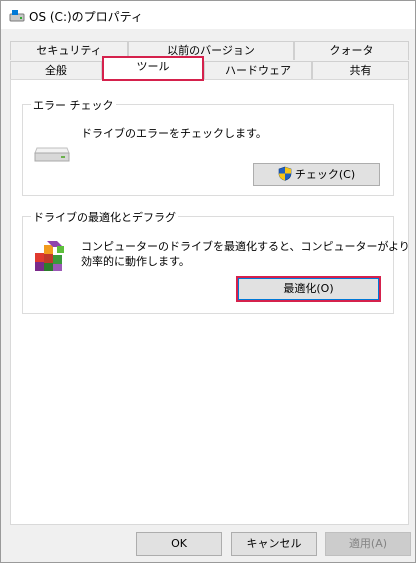 The height and width of the screenshot is (563, 416). What do you see at coordinates (86, 17) in the screenshot?
I see `window-title: OS (C:)のプロパティ` at bounding box center [86, 17].